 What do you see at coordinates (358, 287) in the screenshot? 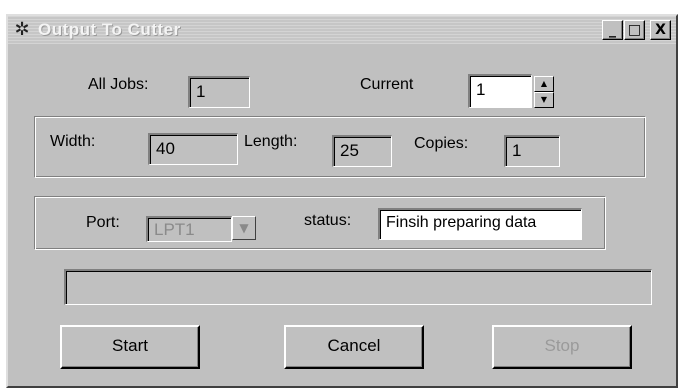
I see `progress-bar` at bounding box center [358, 287].